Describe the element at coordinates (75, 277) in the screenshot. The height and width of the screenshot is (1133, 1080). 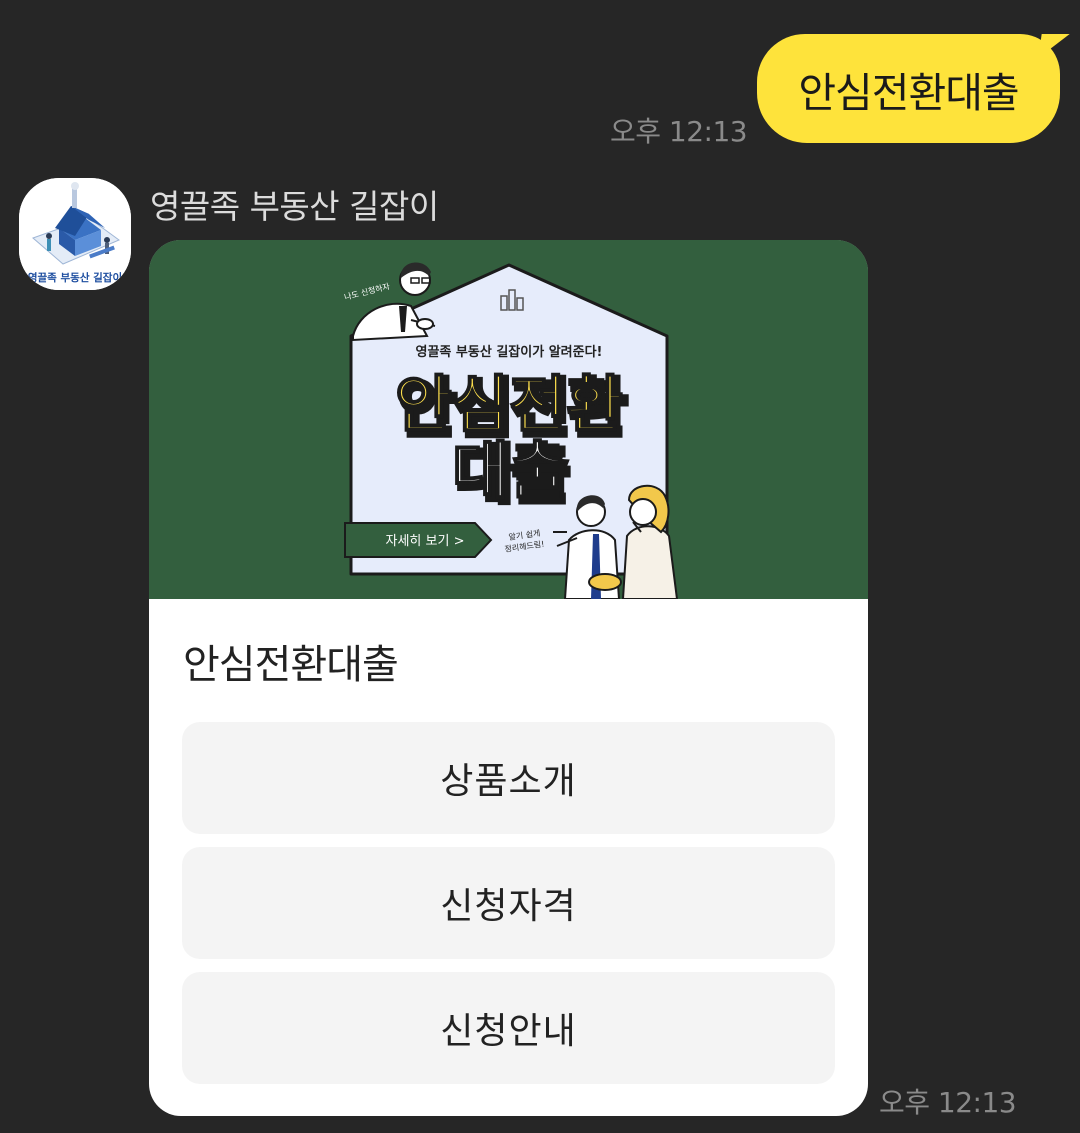
I see `avatar-caption: 영끌족 부동산 길잡이` at that location.